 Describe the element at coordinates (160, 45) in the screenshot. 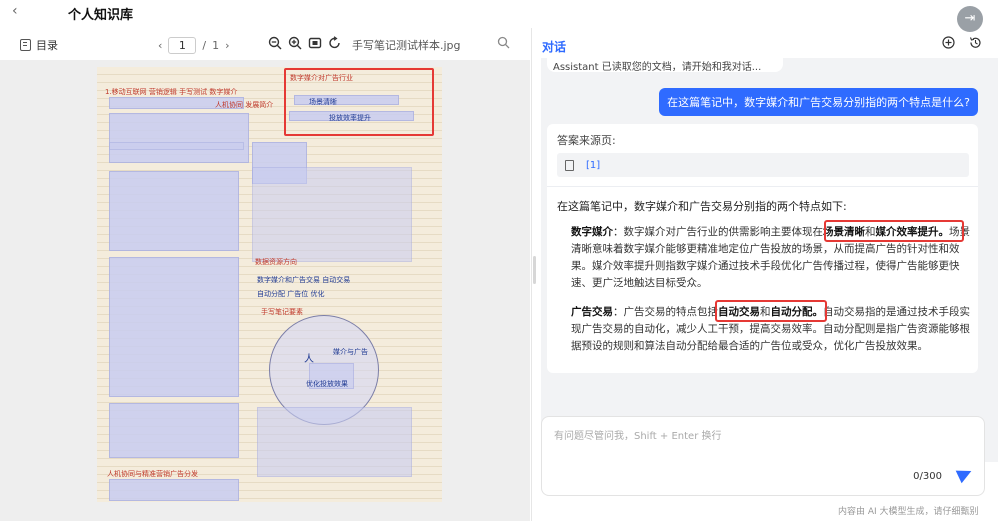

I see `prev-page-button: ‹` at that location.